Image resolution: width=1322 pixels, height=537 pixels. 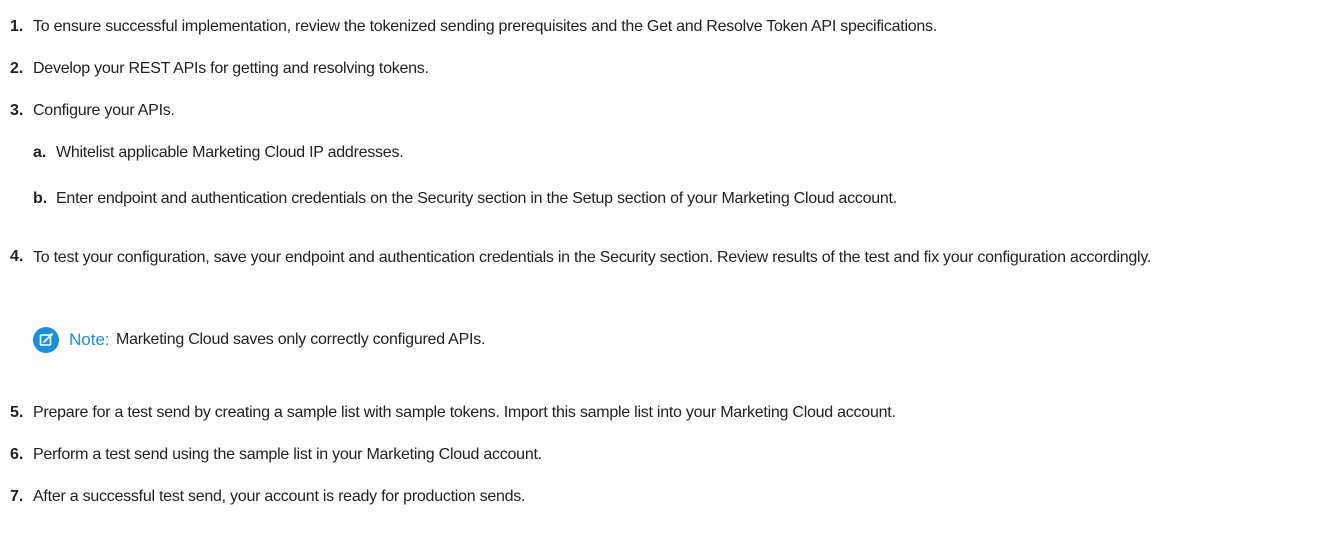 What do you see at coordinates (17, 68) in the screenshot?
I see `step-number: 2.` at bounding box center [17, 68].